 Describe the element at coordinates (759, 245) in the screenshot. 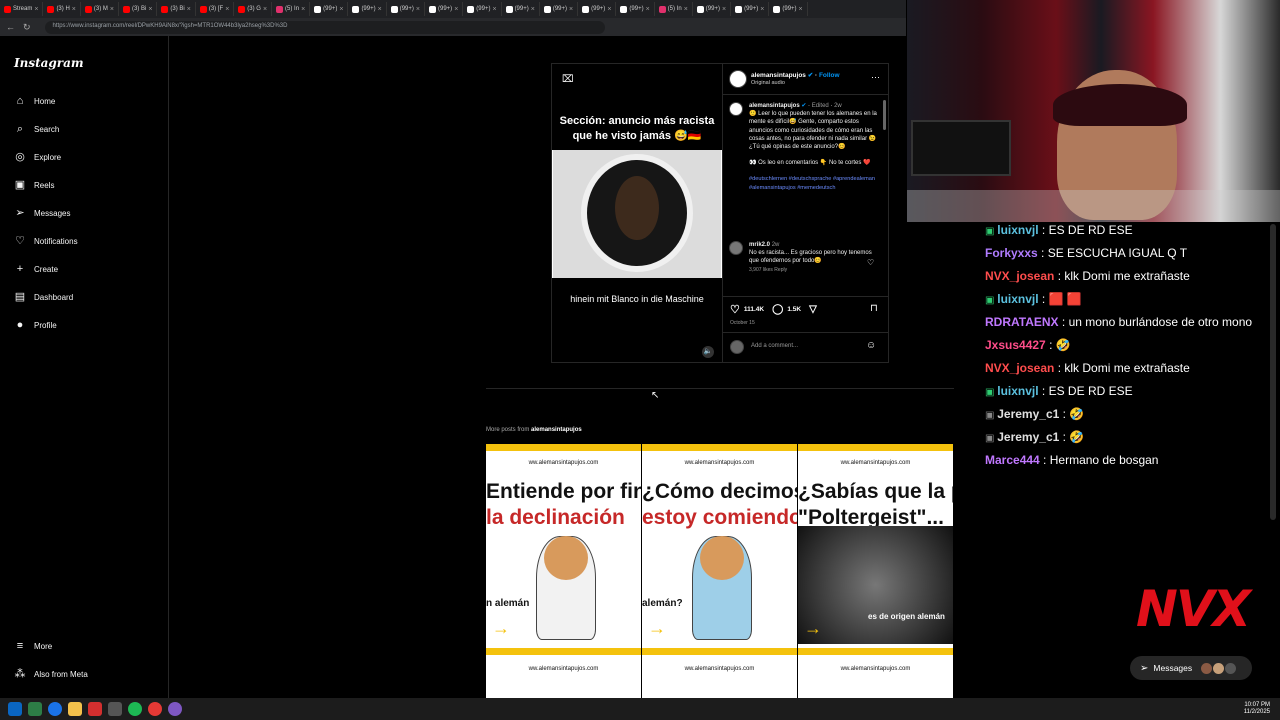

I see `comment-username: mrik2.0` at that location.